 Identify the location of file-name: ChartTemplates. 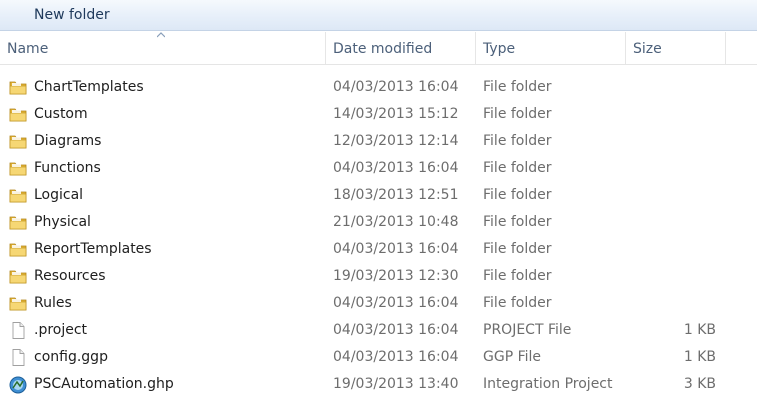
(89, 87).